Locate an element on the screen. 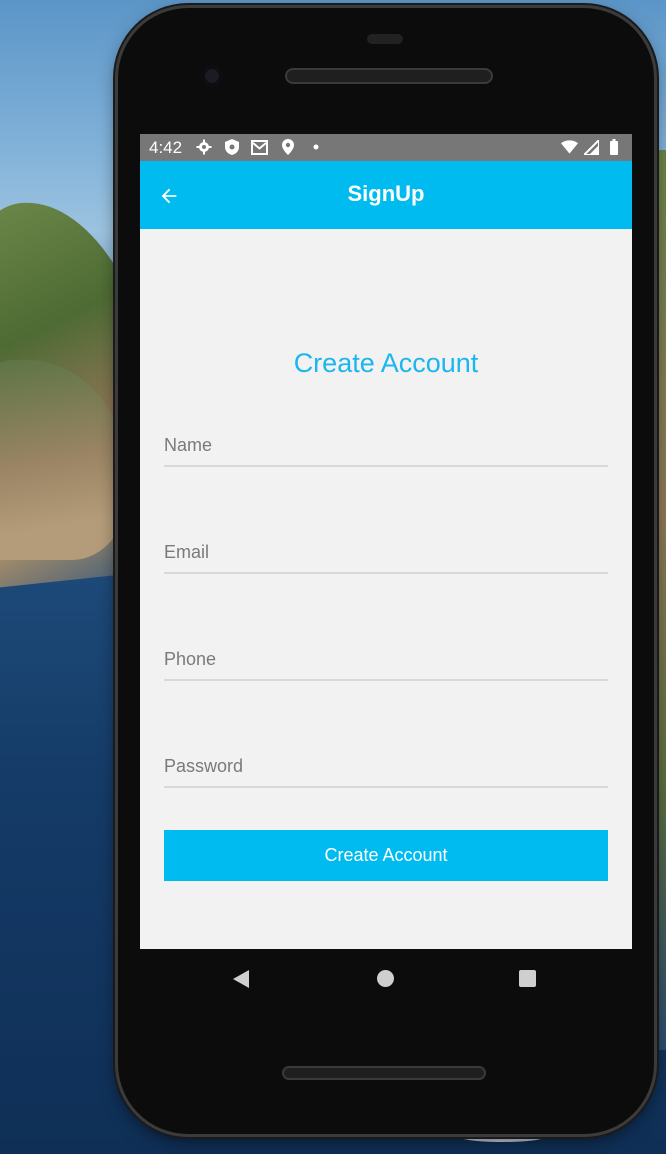  navigation-bar is located at coordinates (386, 979).